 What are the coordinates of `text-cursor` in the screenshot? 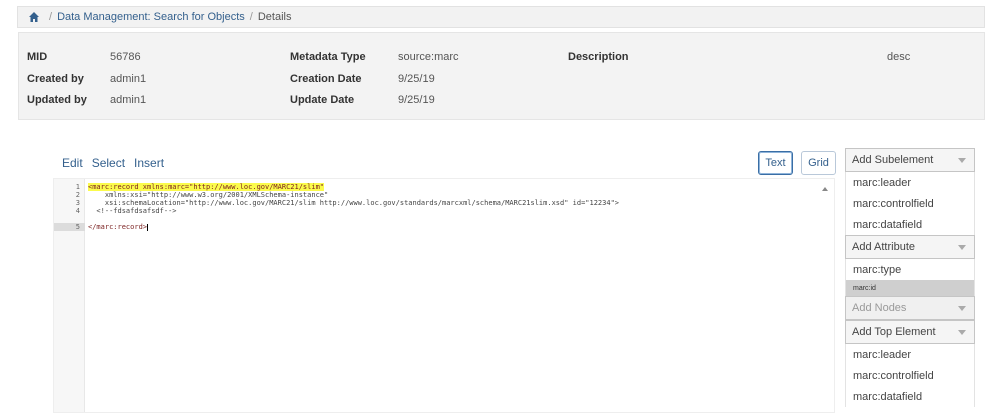 It's located at (148, 227).